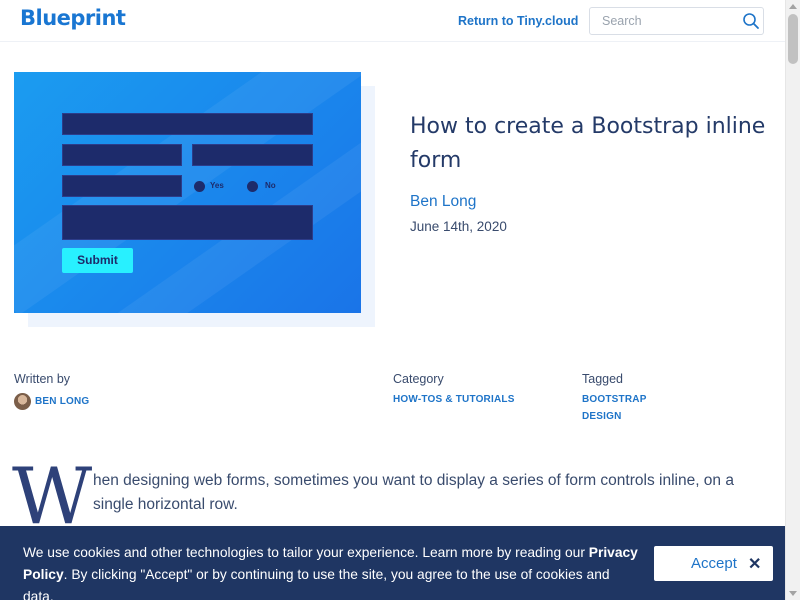 The width and height of the screenshot is (800, 600). Describe the element at coordinates (199, 186) in the screenshot. I see `mock-radio-yes` at that location.